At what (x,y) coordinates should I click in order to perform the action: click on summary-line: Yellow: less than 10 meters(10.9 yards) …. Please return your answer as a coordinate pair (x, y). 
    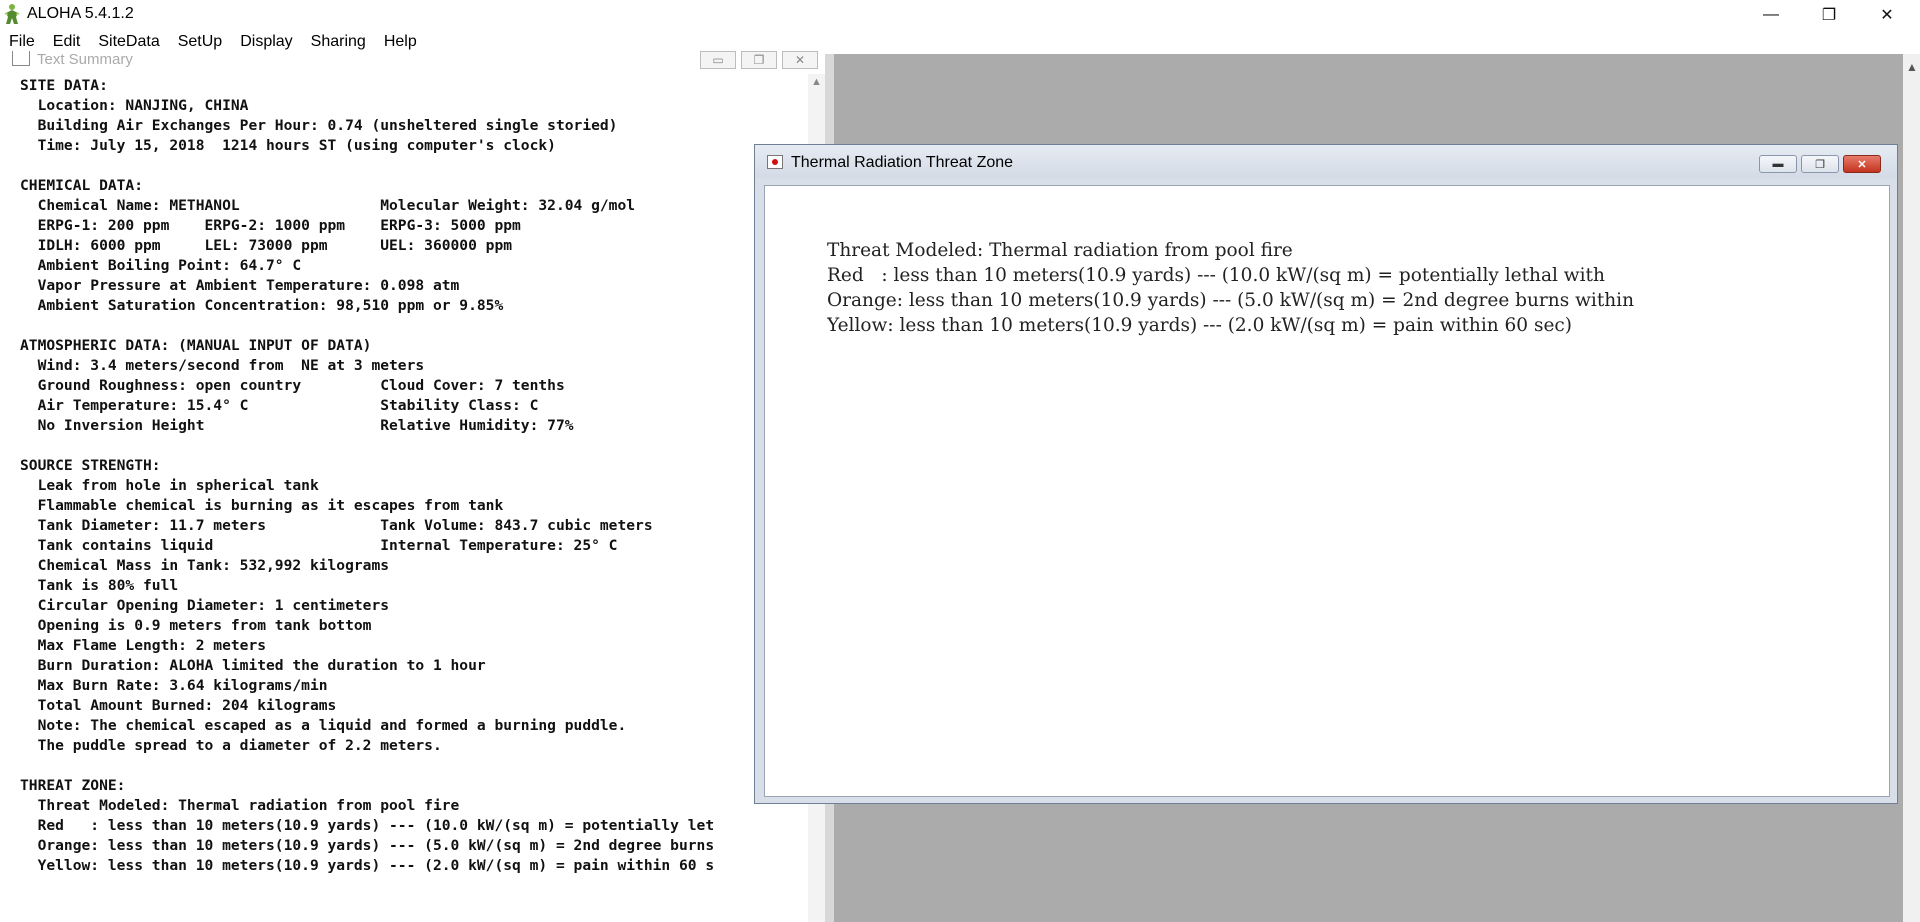
    Looking at the image, I should click on (367, 865).